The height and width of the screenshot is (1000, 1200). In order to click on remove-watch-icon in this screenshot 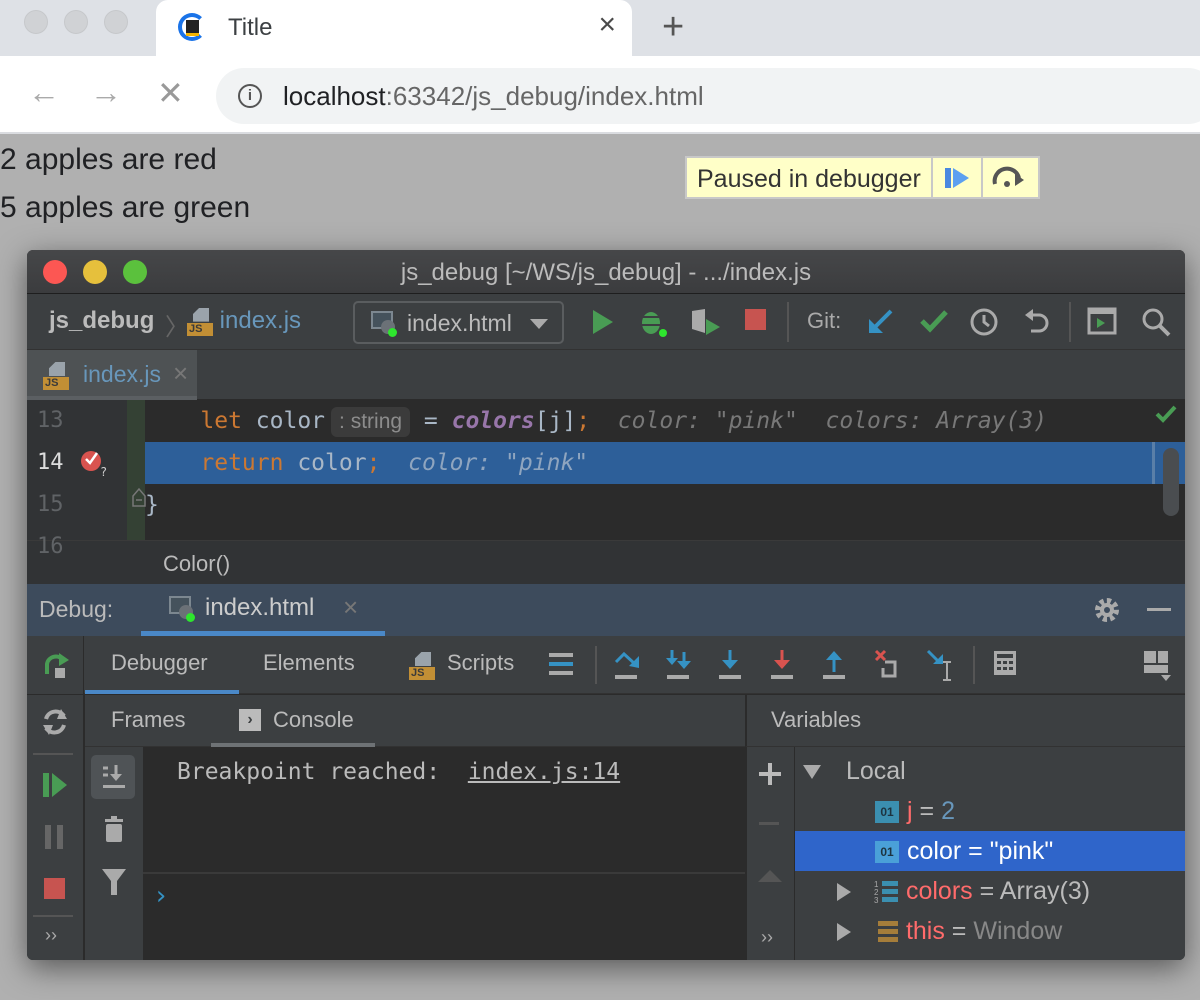, I will do `click(769, 823)`.